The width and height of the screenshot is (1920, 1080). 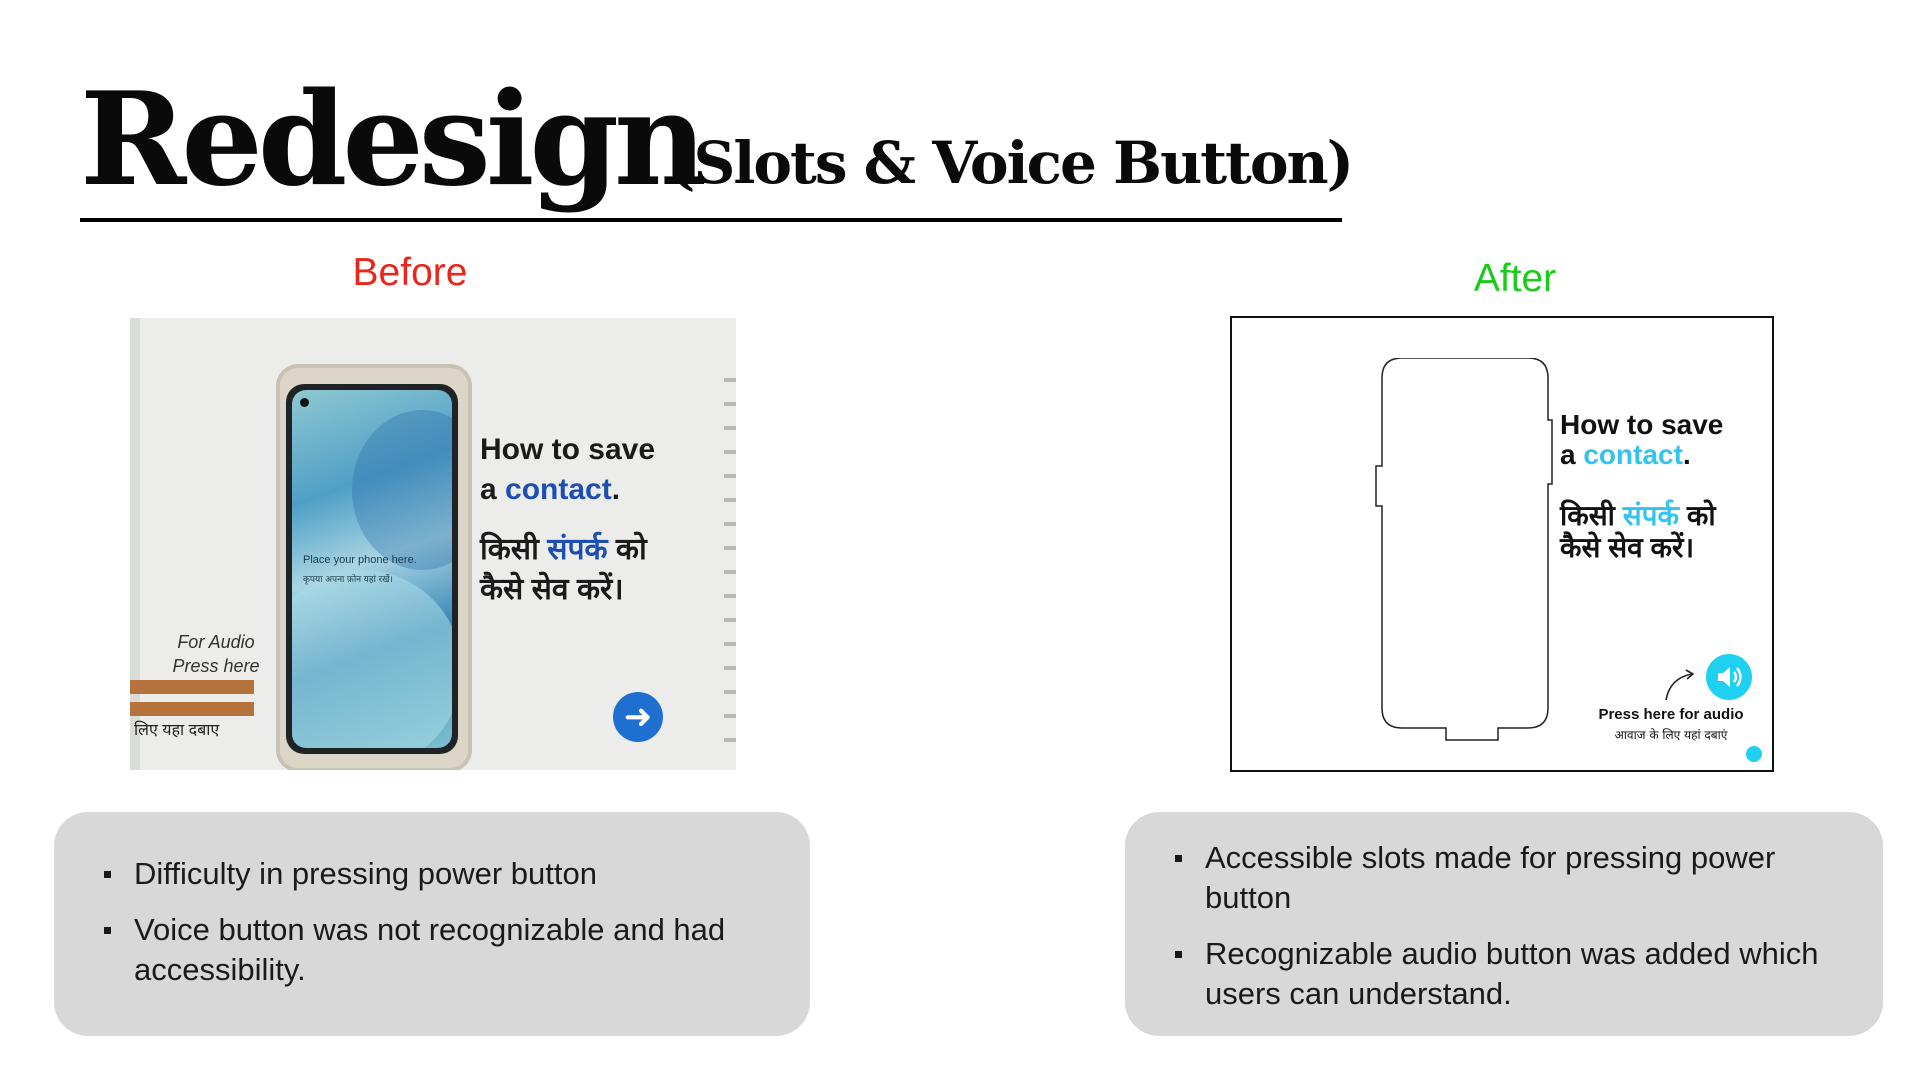 What do you see at coordinates (348, 579) in the screenshot?
I see `screen-instruction-hi: कृपया अपना फ़ोन यहां रखें।` at bounding box center [348, 579].